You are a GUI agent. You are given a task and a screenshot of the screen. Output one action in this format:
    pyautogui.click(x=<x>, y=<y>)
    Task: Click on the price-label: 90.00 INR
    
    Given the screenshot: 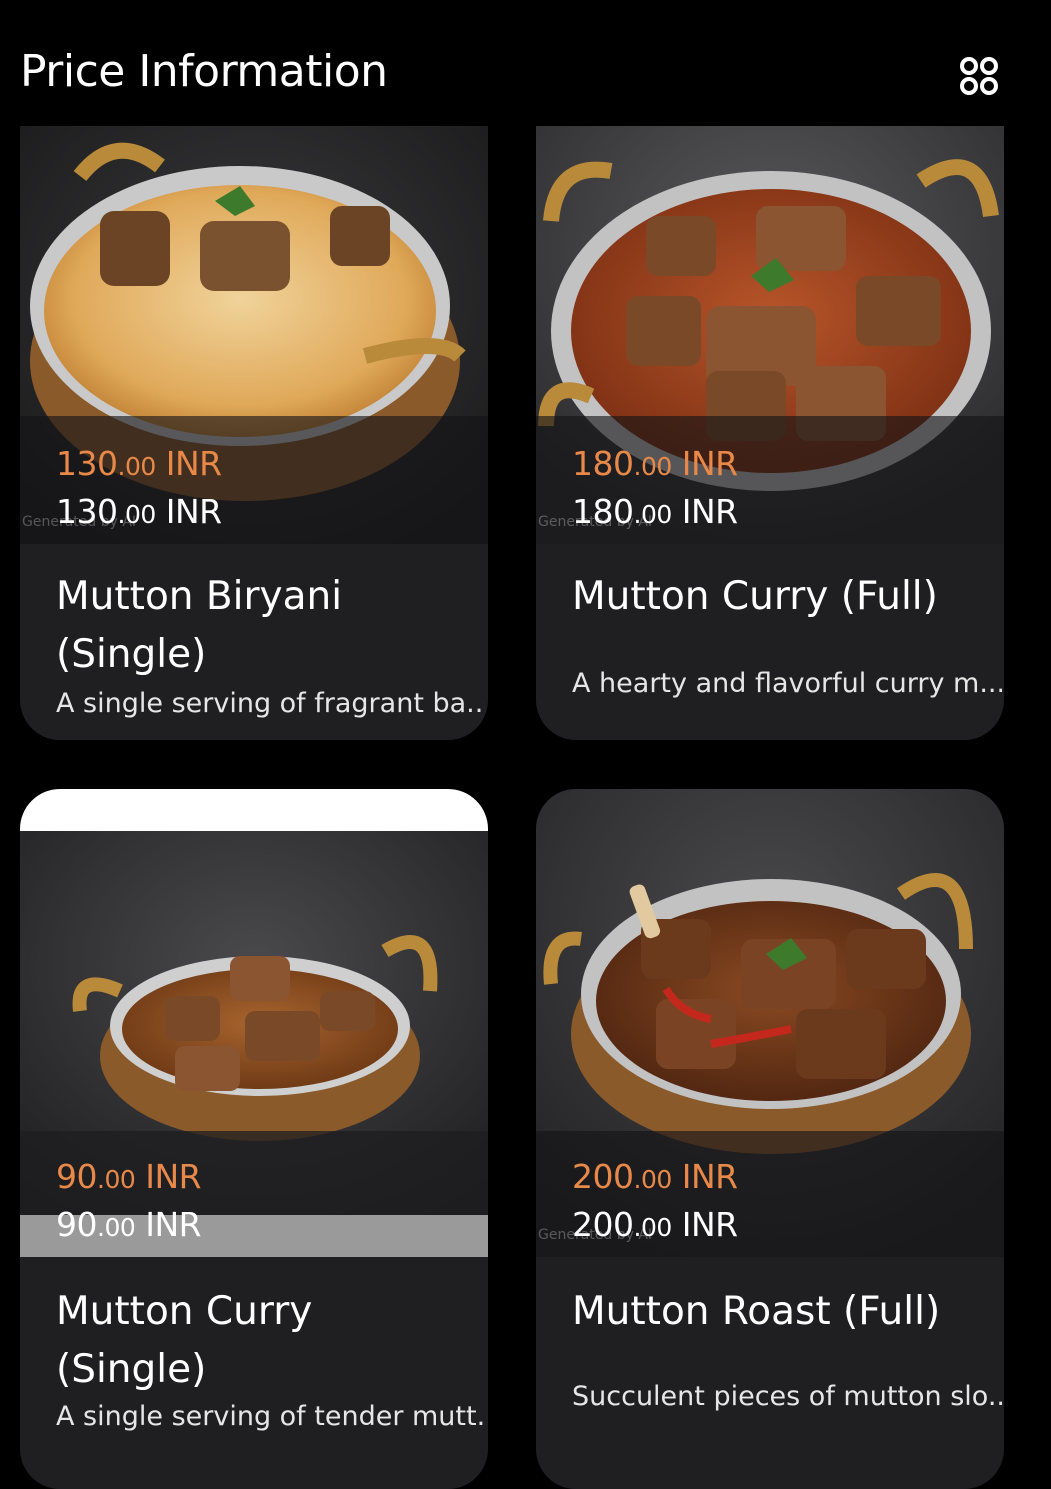 What is the action you would take?
    pyautogui.click(x=129, y=1176)
    